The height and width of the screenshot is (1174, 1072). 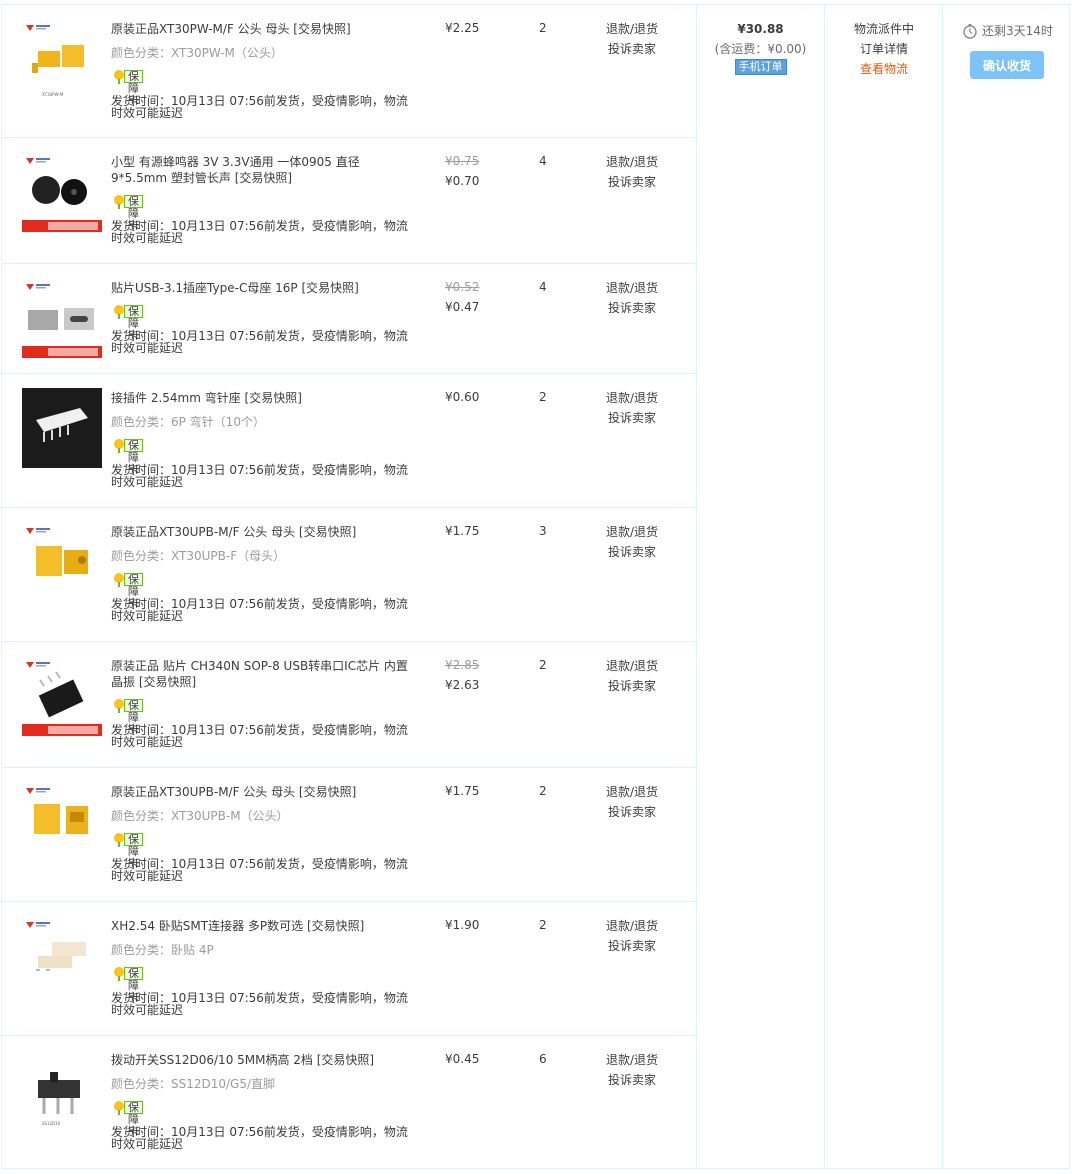 I want to click on quantity: 4, so click(x=543, y=287).